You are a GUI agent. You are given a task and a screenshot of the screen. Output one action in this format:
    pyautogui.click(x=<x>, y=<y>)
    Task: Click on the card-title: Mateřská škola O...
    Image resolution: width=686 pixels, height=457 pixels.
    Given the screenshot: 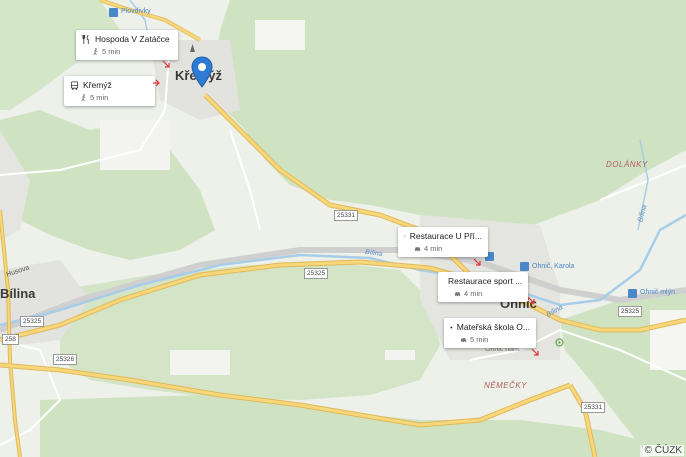 What is the action you would take?
    pyautogui.click(x=493, y=327)
    